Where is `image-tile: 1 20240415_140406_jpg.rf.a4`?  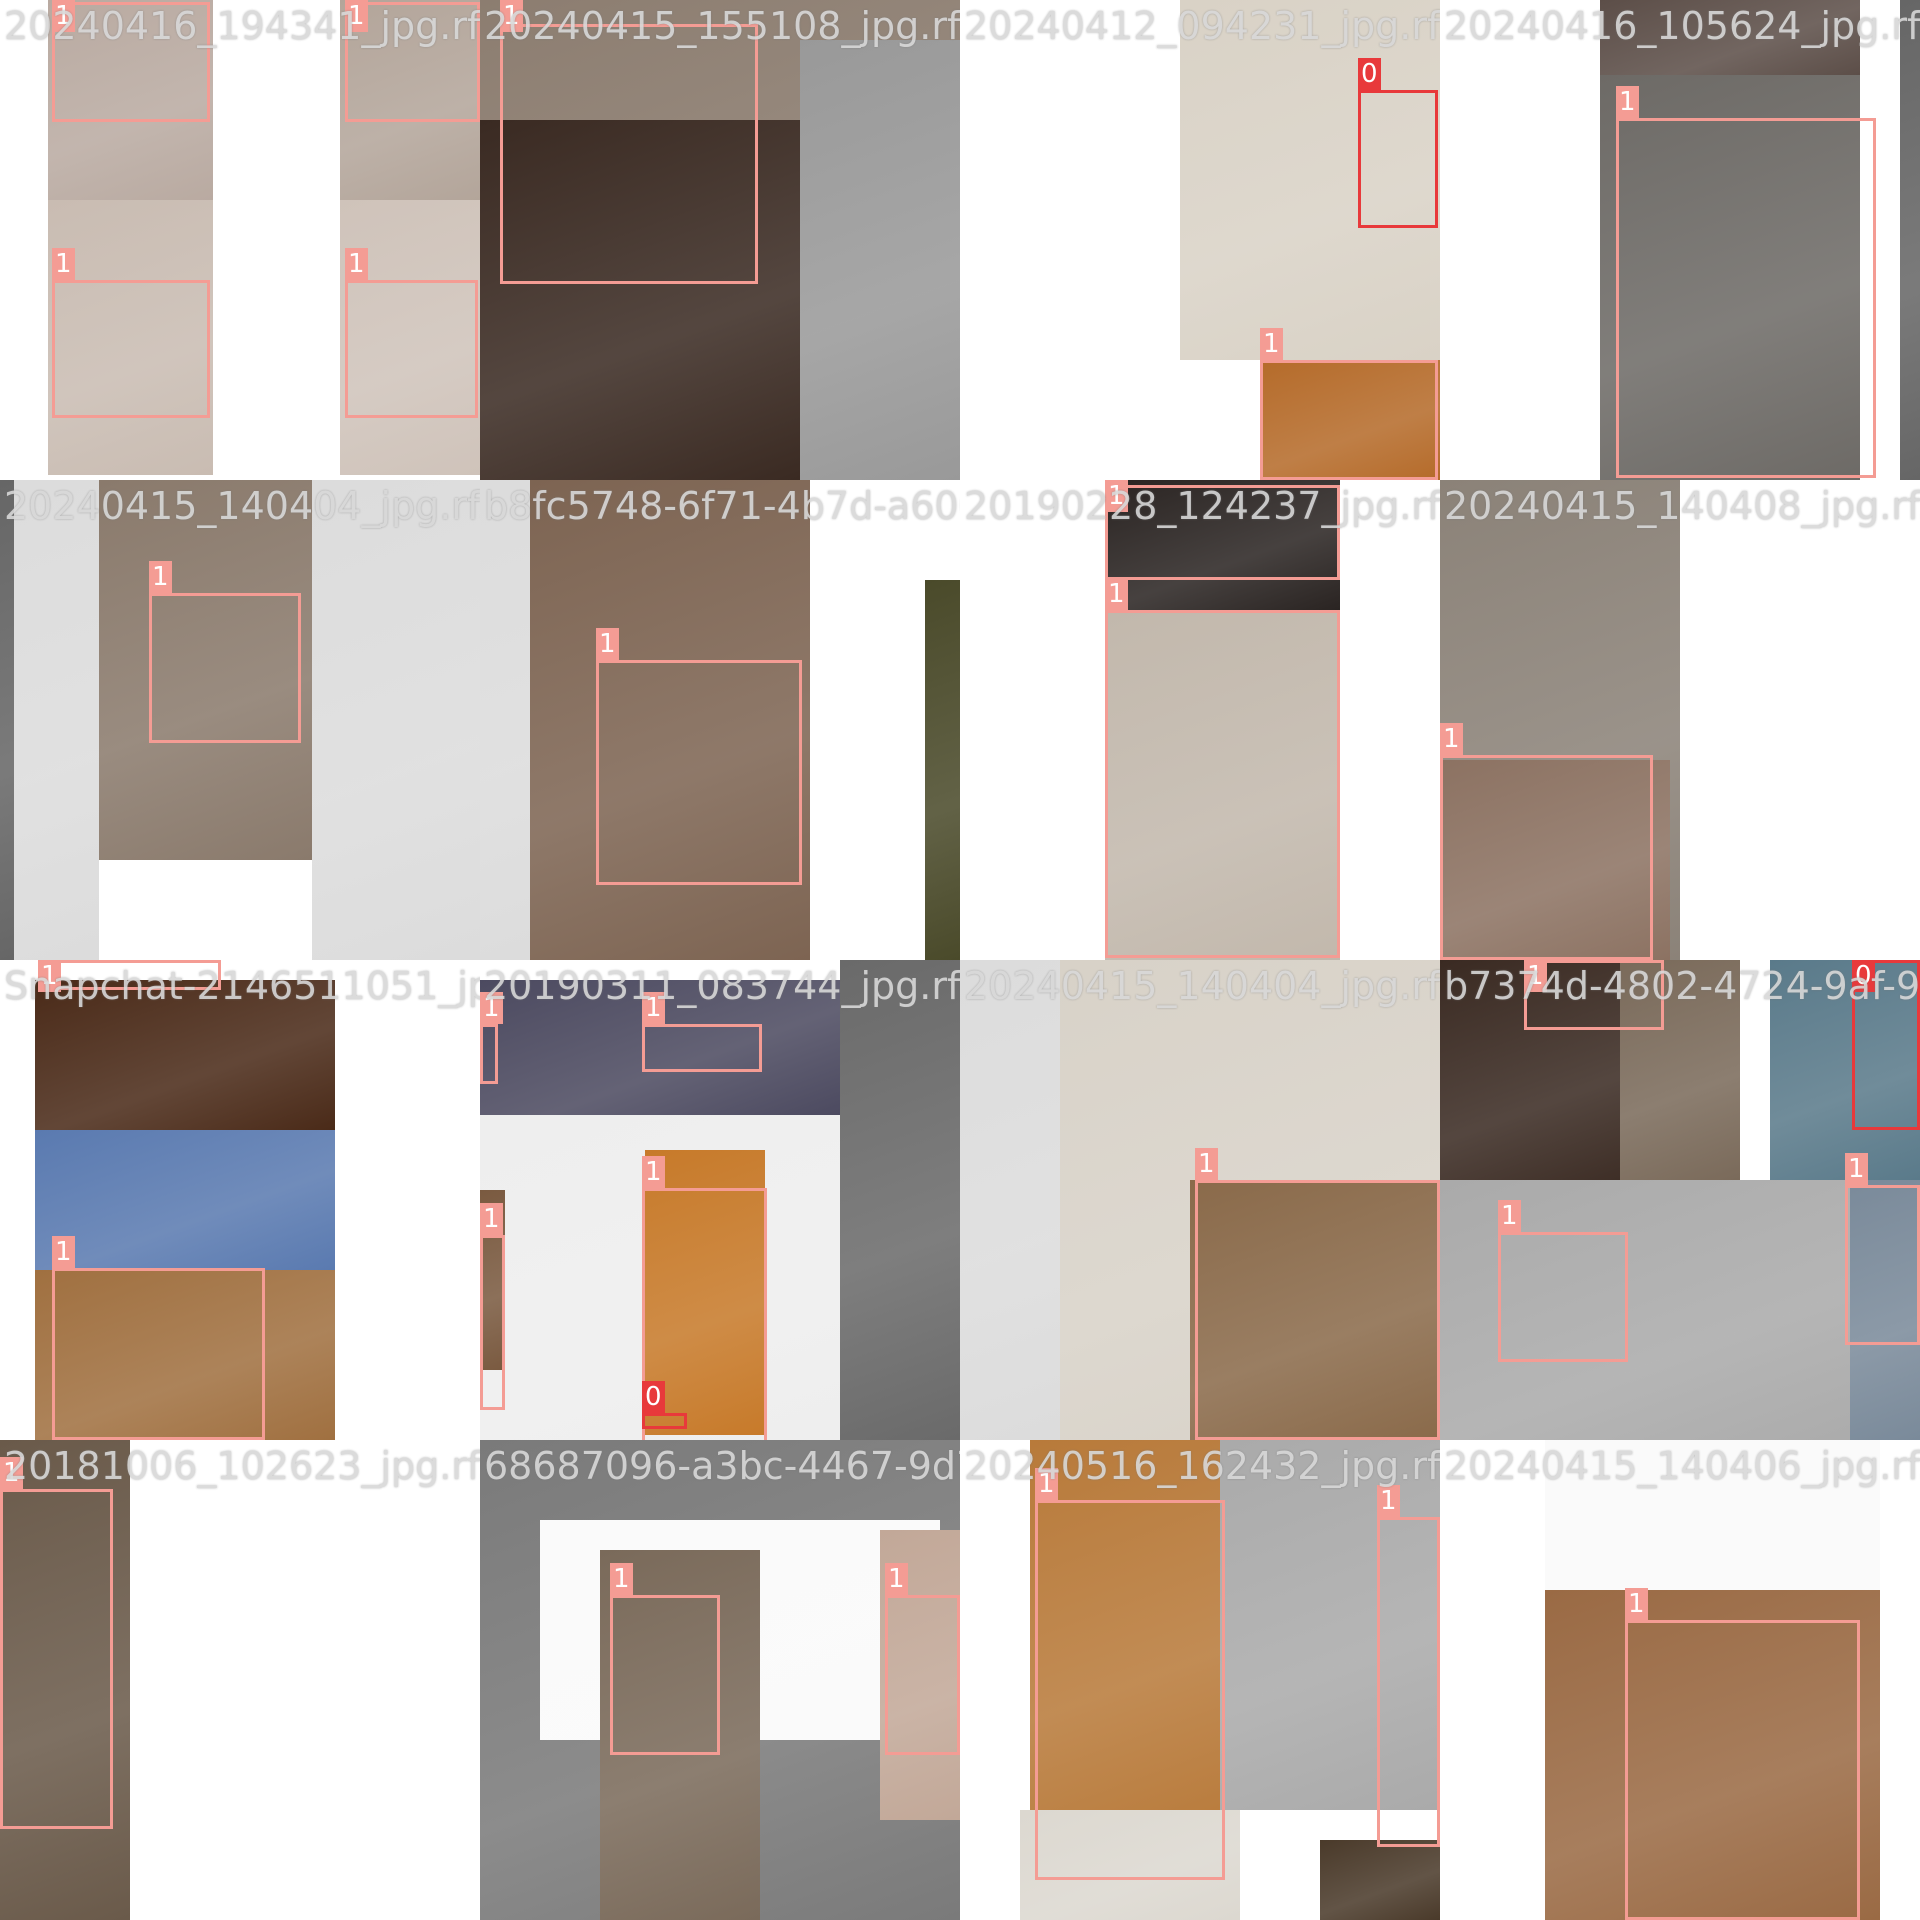
image-tile: 1 20240415_140406_jpg.rf.a4 is located at coordinates (1680, 1680).